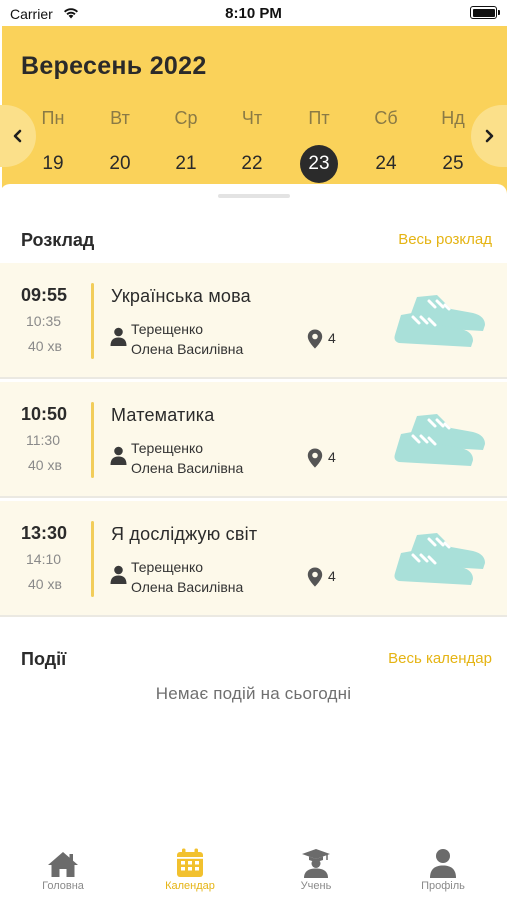 This screenshot has width=507, height=900. Describe the element at coordinates (453, 118) in the screenshot. I see `day-name: Нд` at that location.